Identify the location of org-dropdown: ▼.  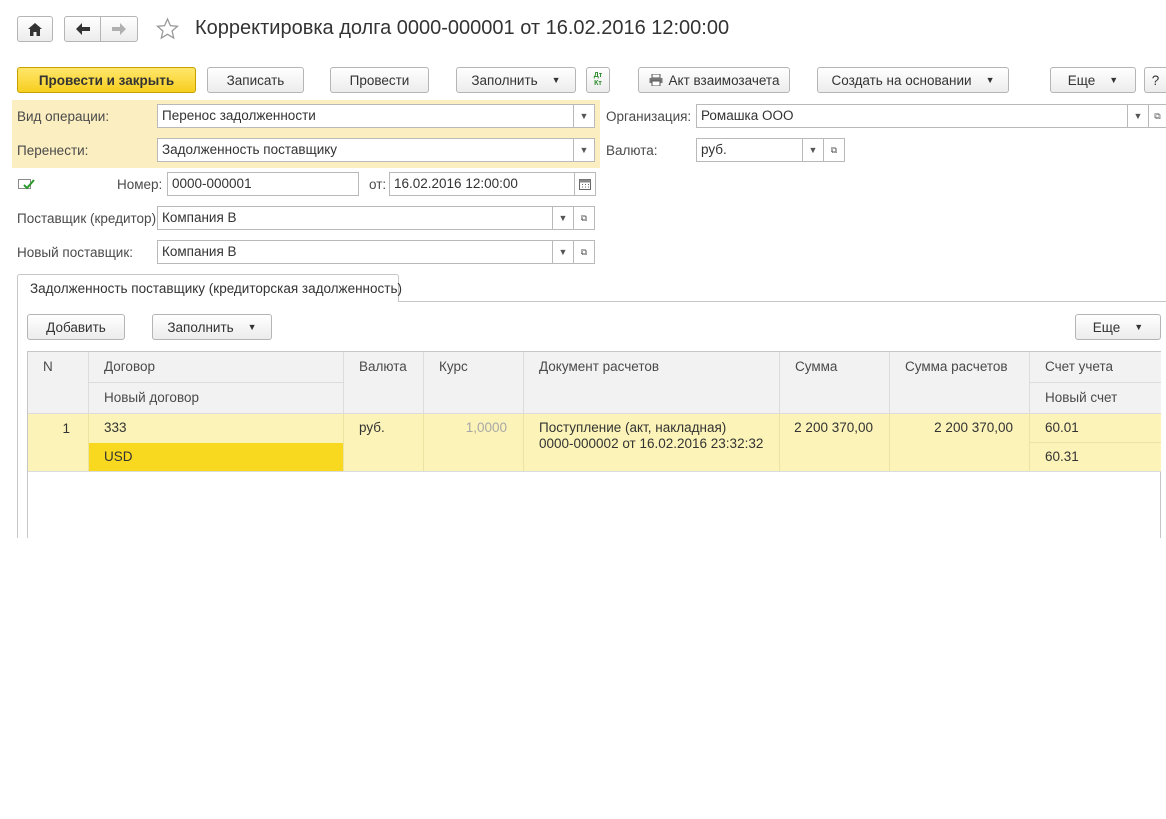
(1138, 116).